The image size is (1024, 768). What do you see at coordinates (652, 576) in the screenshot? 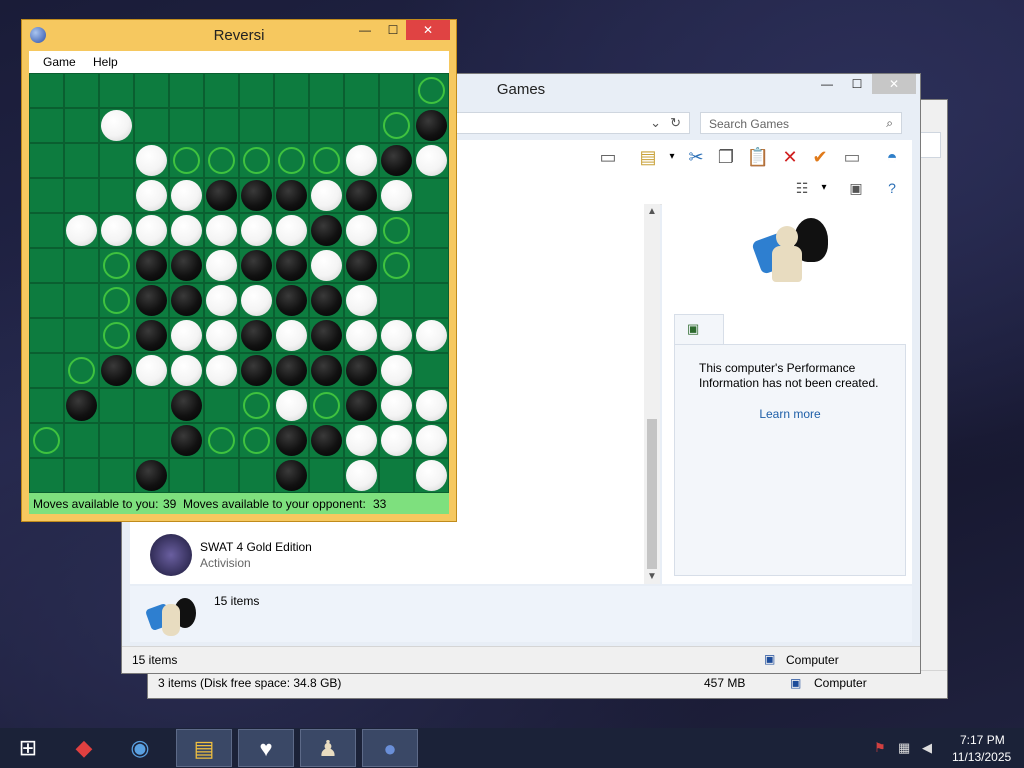
I see `scroll-down-icon: ▼` at bounding box center [652, 576].